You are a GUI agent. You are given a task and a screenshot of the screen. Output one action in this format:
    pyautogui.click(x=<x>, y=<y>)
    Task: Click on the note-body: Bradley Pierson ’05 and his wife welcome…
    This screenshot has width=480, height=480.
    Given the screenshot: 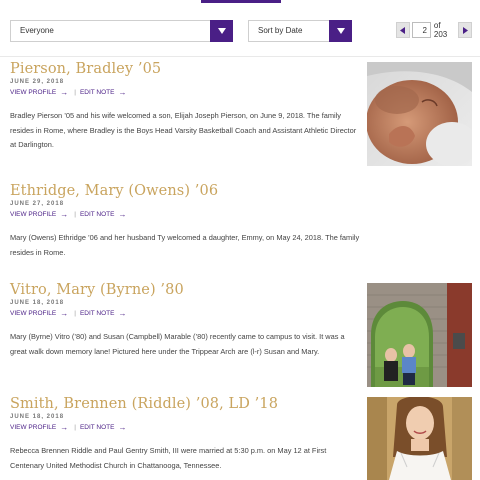 What is the action you would take?
    pyautogui.click(x=183, y=130)
    